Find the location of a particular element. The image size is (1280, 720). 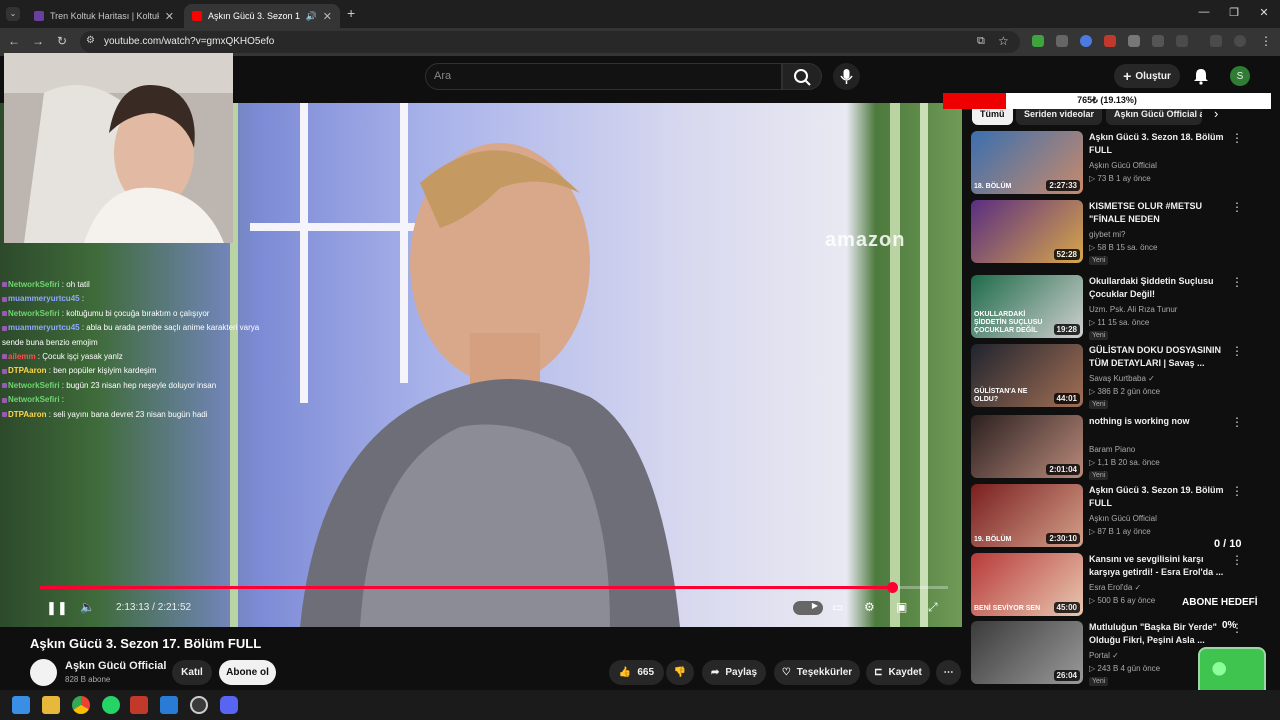

recommendation-channel: giybet mi? is located at coordinates (1107, 234).